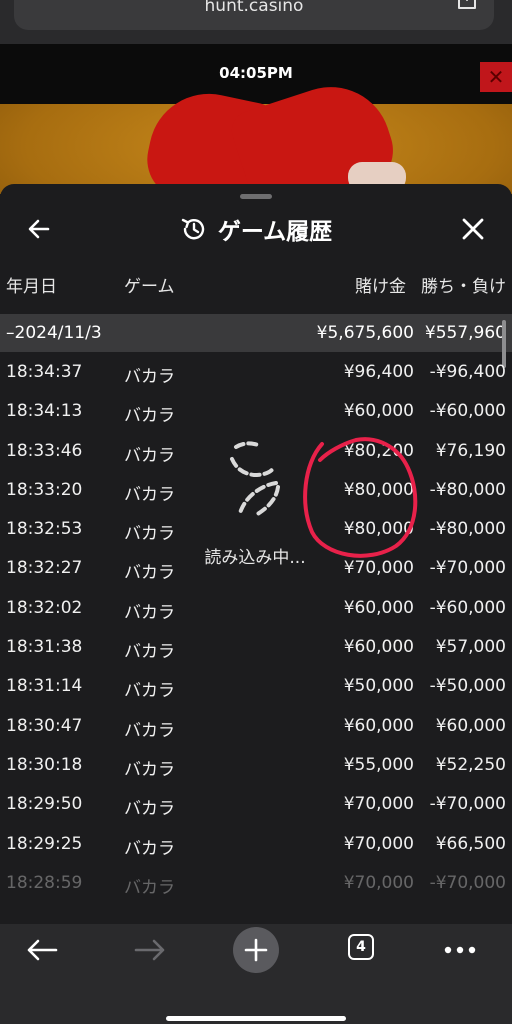  I want to click on browser-address-bar-area: hunt.casino, so click(256, 22).